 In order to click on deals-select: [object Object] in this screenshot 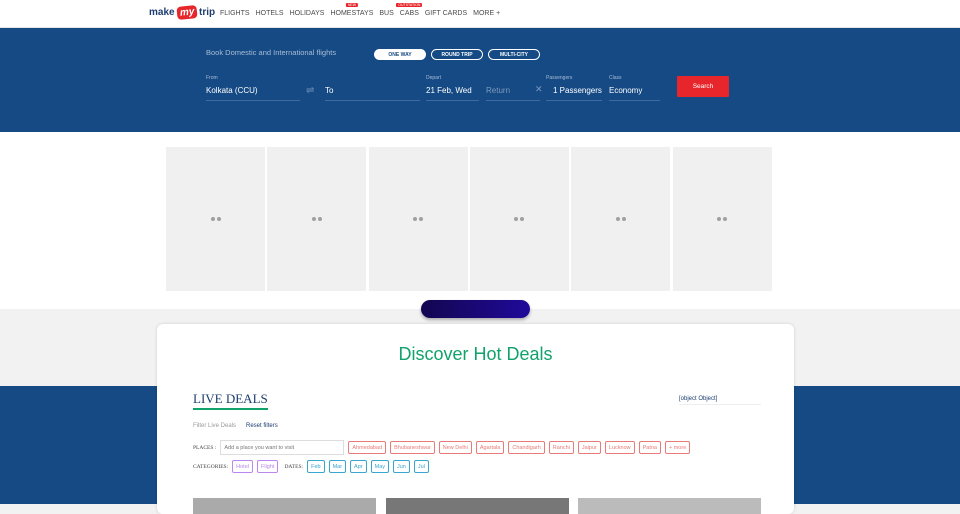, I will do `click(720, 400)`.